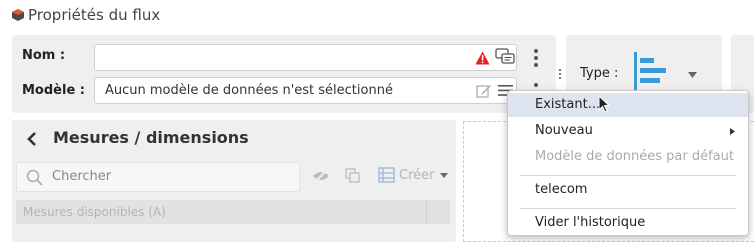 This screenshot has width=754, height=242. I want to click on available-measures-header: Mesures disponibles (A), so click(94, 212).